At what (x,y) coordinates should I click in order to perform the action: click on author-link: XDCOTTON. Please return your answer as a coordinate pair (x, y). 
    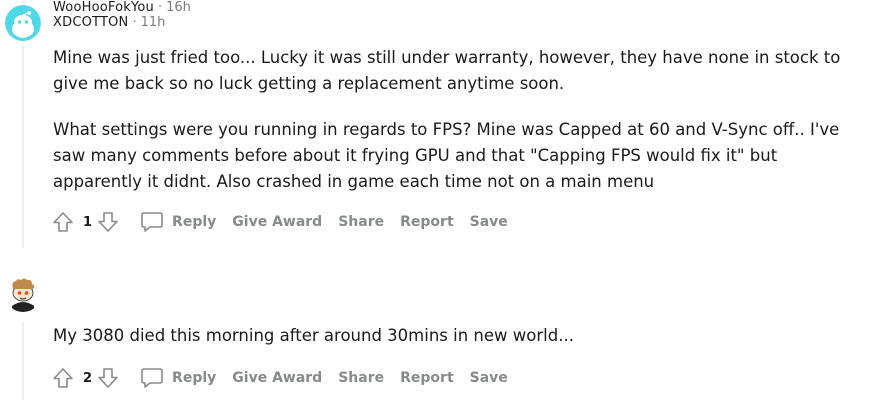
    Looking at the image, I should click on (90, 22).